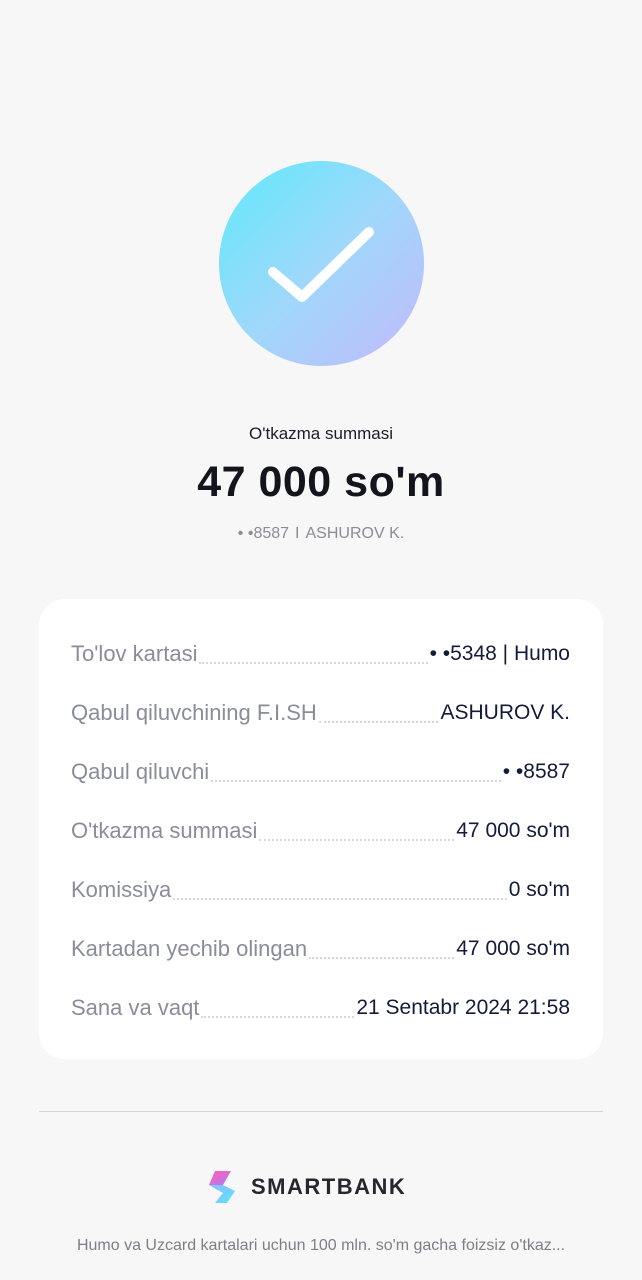 Image resolution: width=642 pixels, height=1280 pixels. What do you see at coordinates (320, 710) in the screenshot?
I see `detail-row-recipient-name: Qabul qiluvchining F.I.SH ASHUROV K.` at bounding box center [320, 710].